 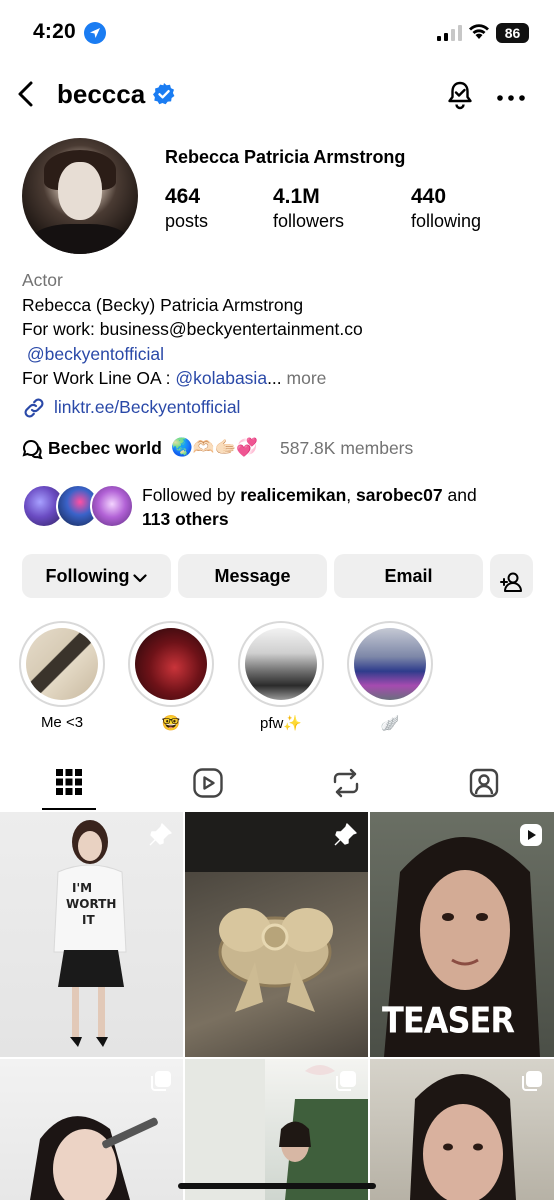 I want to click on profile-content-tabs, so click(x=277, y=783).